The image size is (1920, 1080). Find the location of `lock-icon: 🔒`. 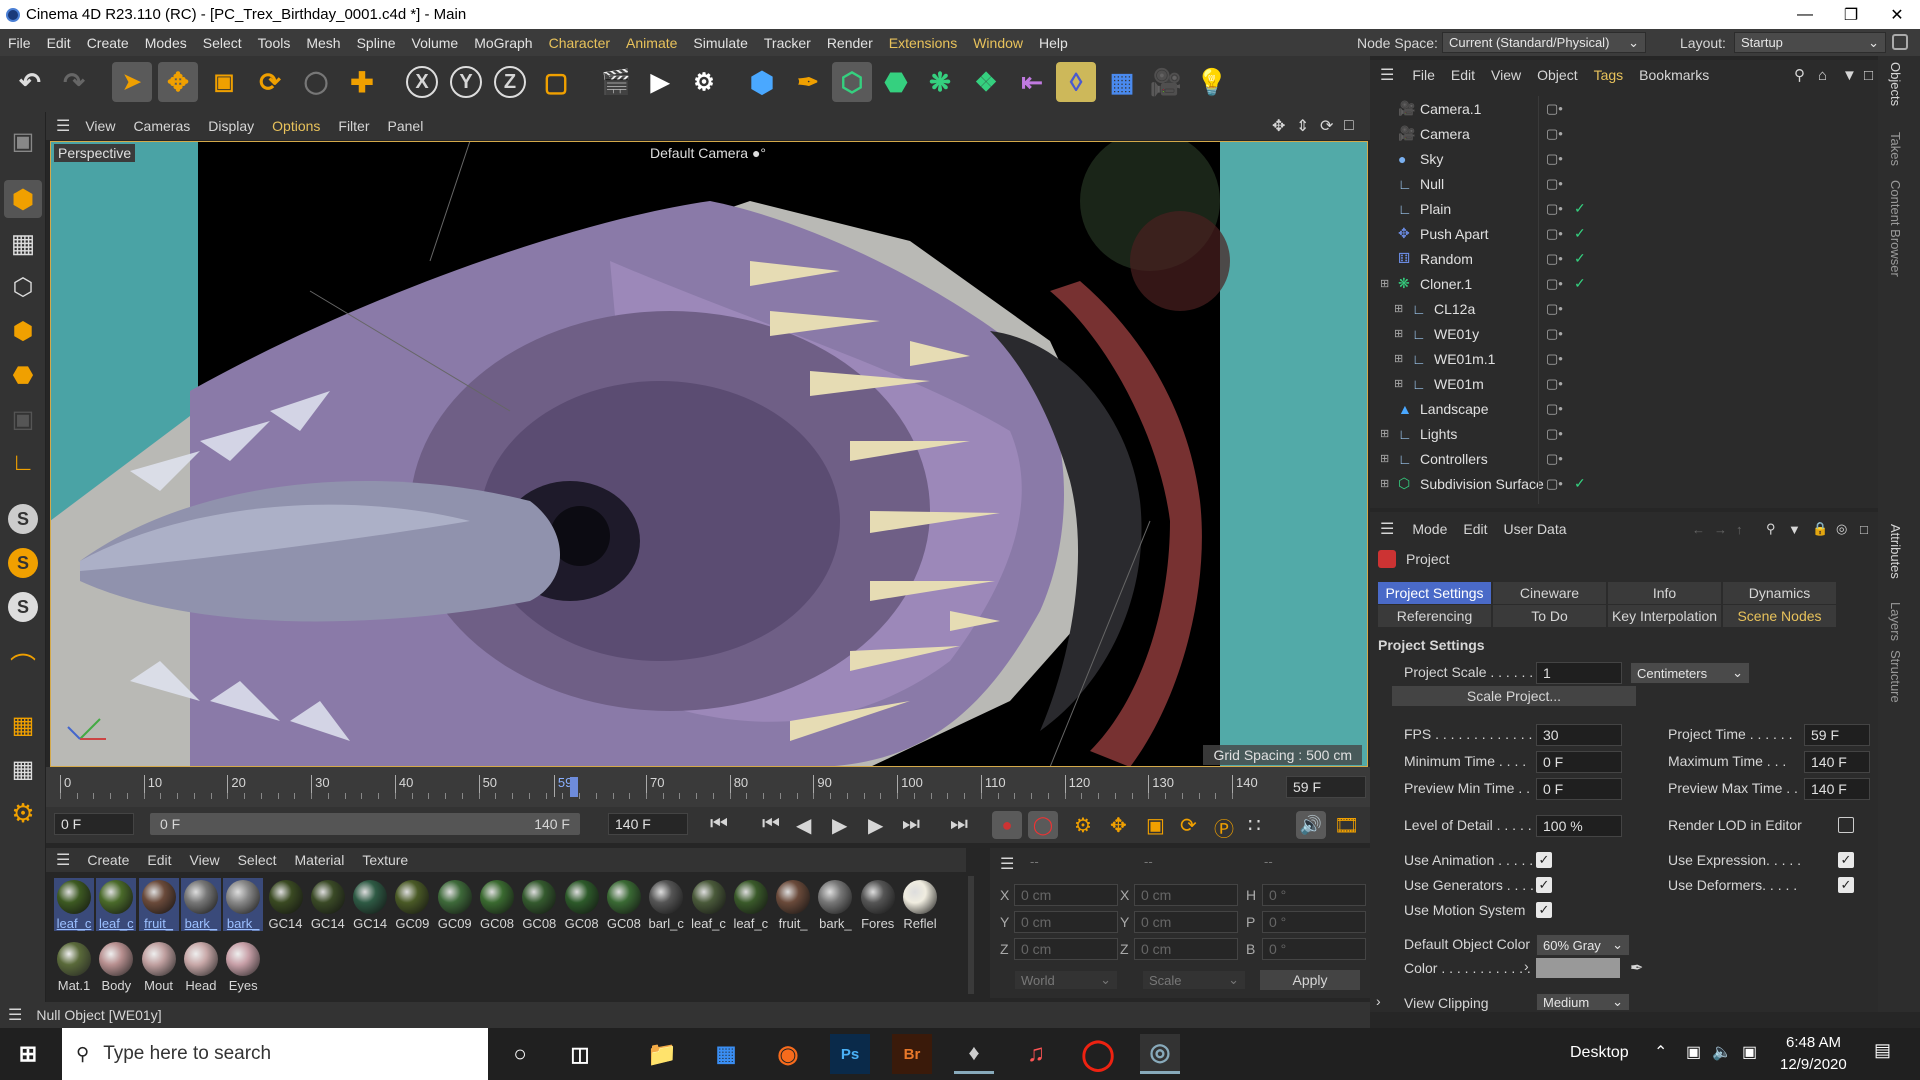

lock-icon: 🔒 is located at coordinates (1820, 529).